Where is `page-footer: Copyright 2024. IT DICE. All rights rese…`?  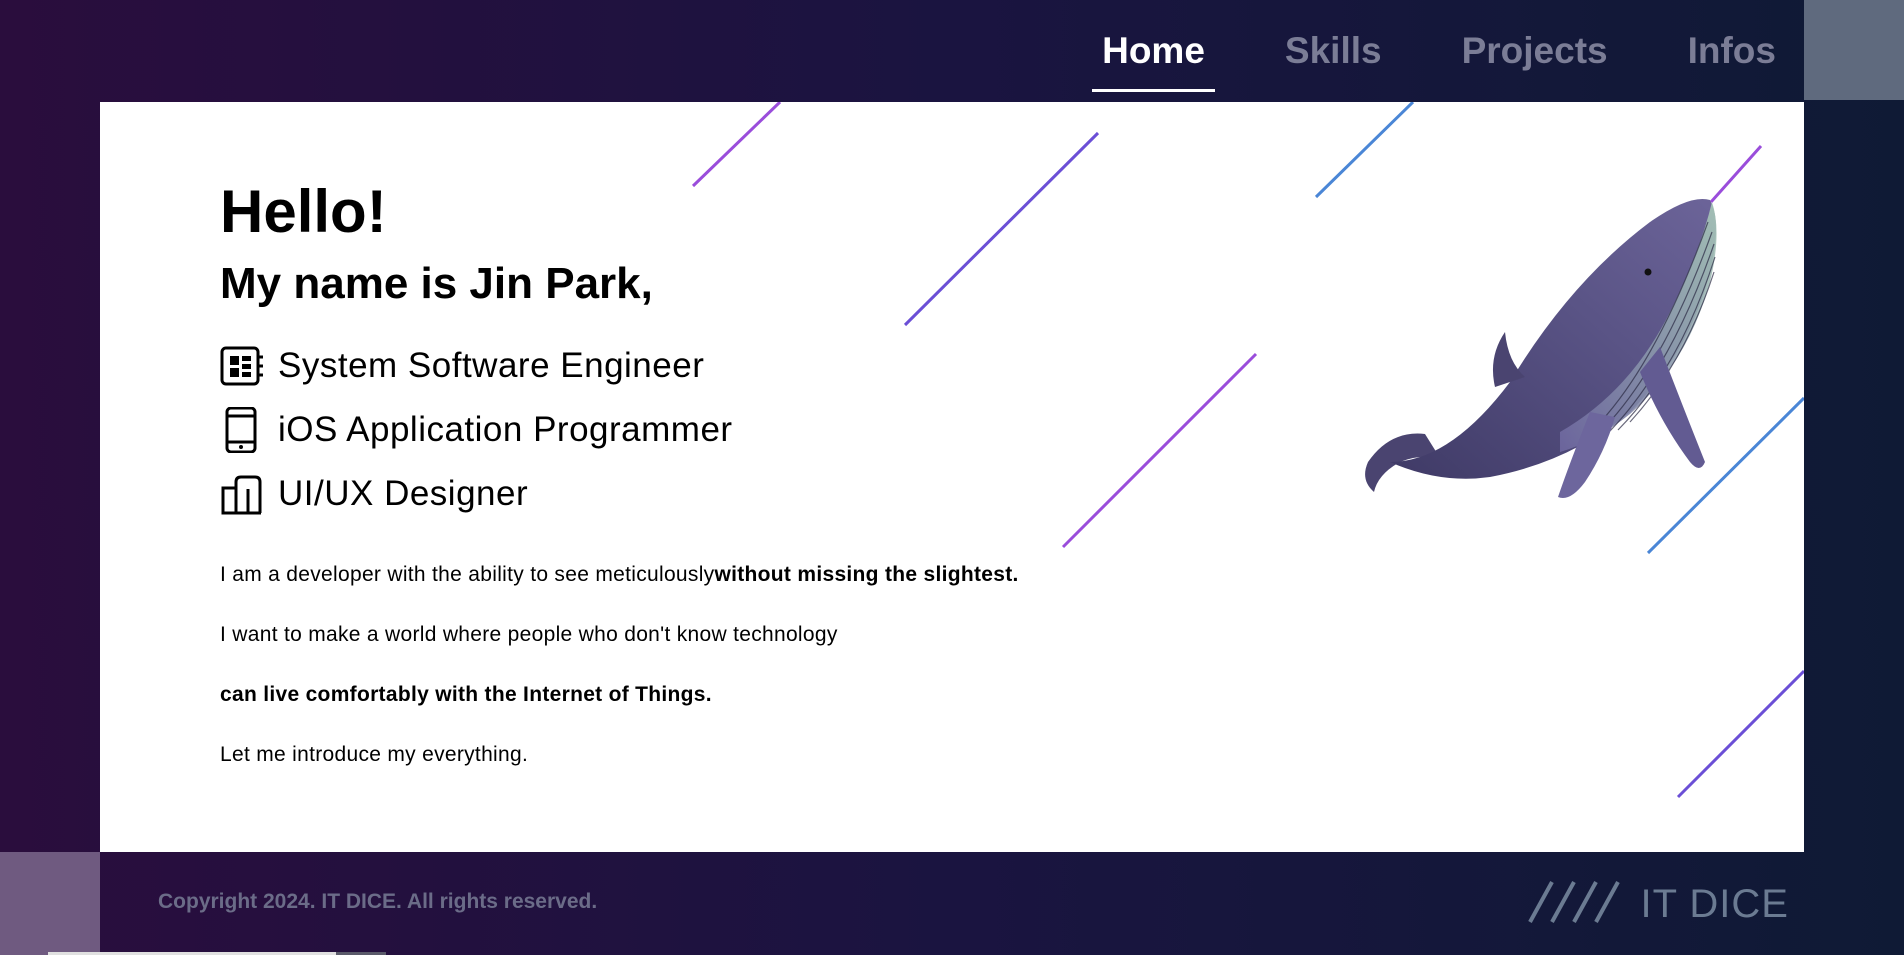
page-footer: Copyright 2024. IT DICE. All rights rese… is located at coordinates (1002, 903).